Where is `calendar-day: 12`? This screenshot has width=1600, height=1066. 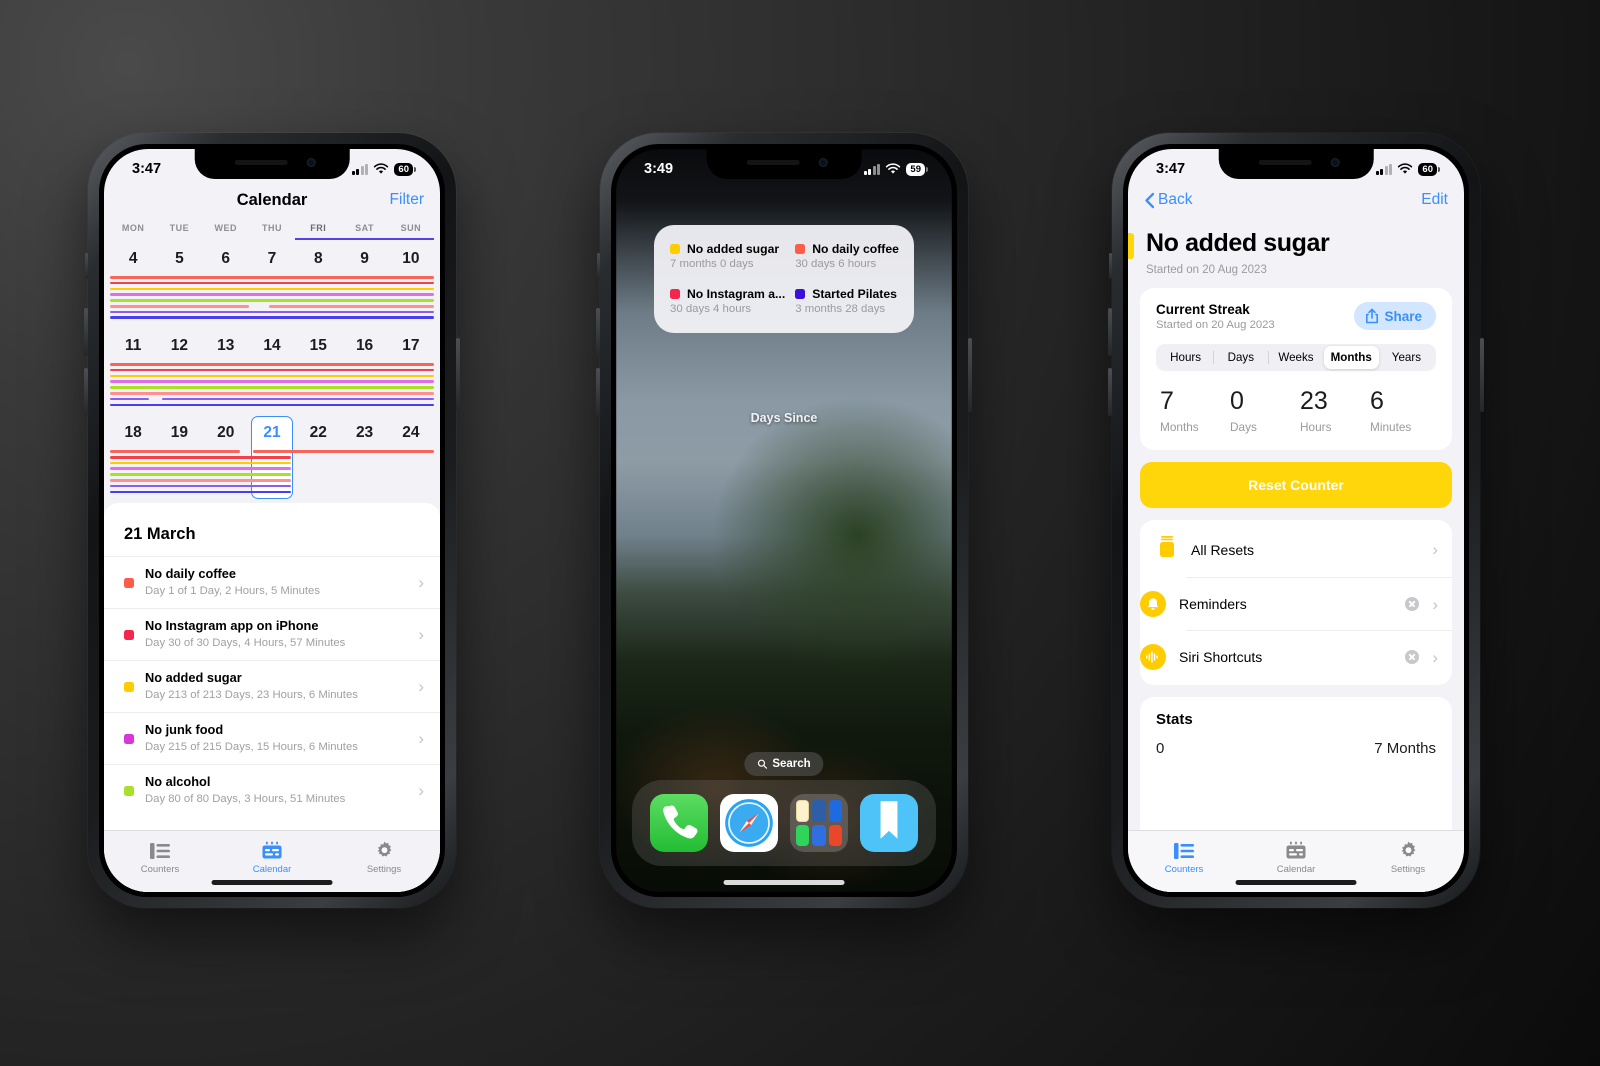 calendar-day: 12 is located at coordinates (179, 347).